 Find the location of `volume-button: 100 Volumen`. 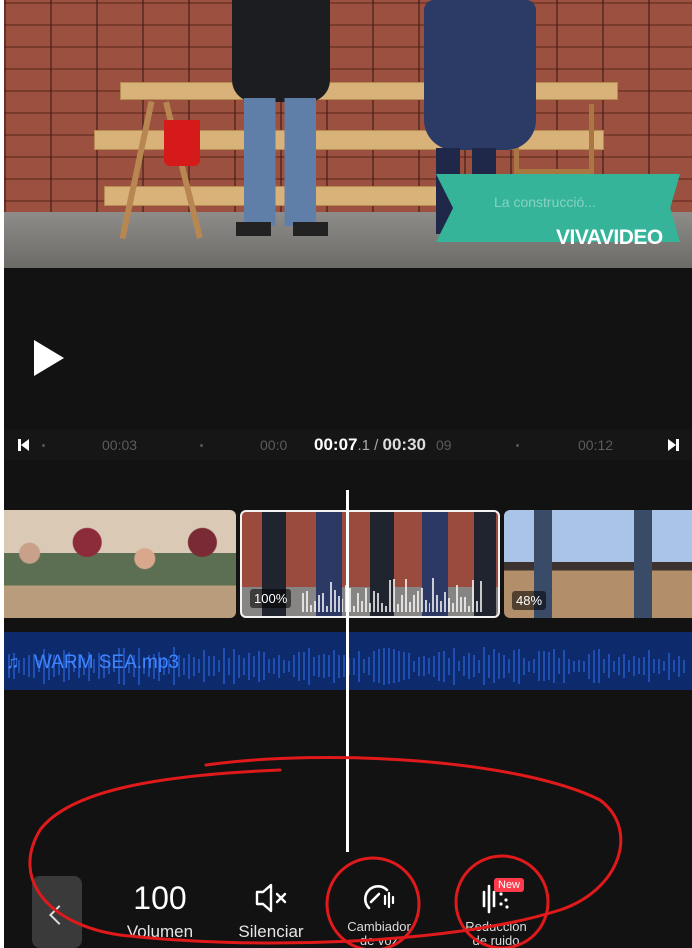

volume-button: 100 Volumen is located at coordinates (160, 909).